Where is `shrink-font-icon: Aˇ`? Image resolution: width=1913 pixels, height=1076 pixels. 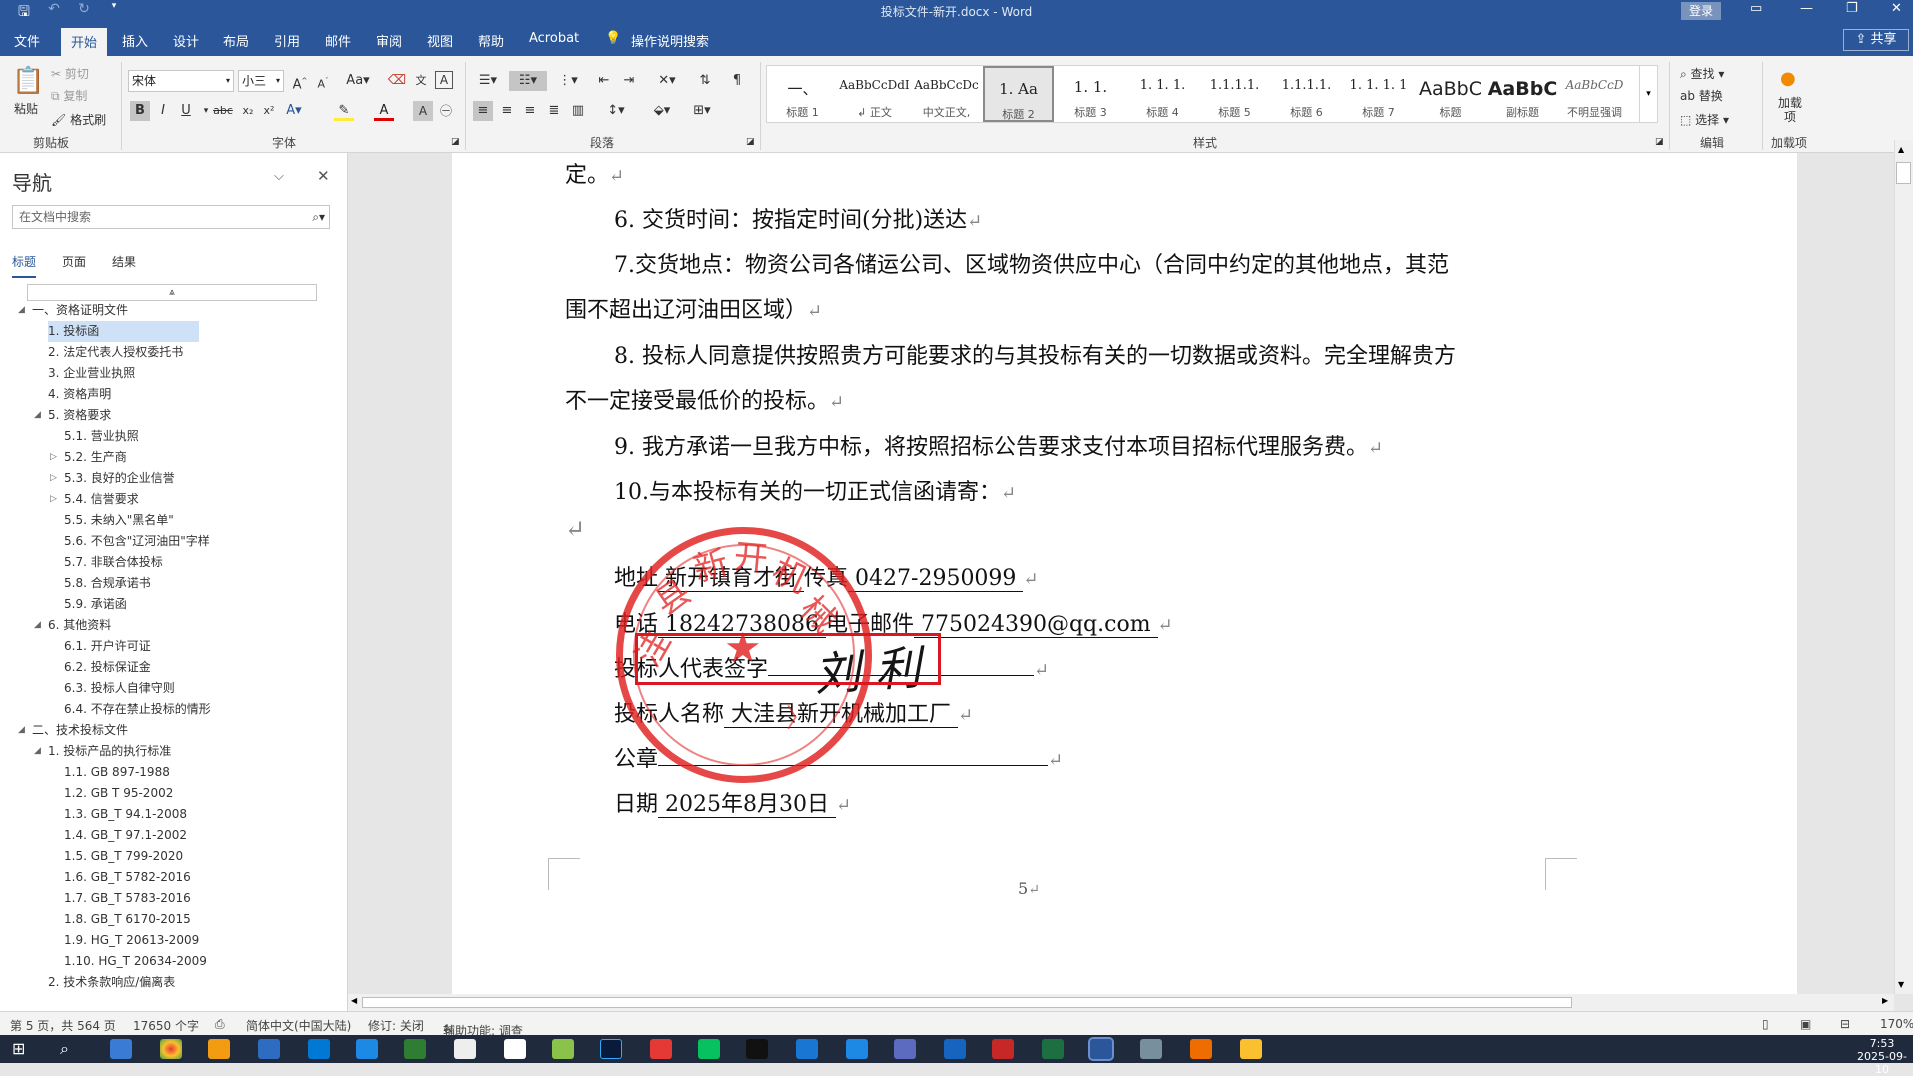
shrink-font-icon: Aˇ is located at coordinates (323, 81).